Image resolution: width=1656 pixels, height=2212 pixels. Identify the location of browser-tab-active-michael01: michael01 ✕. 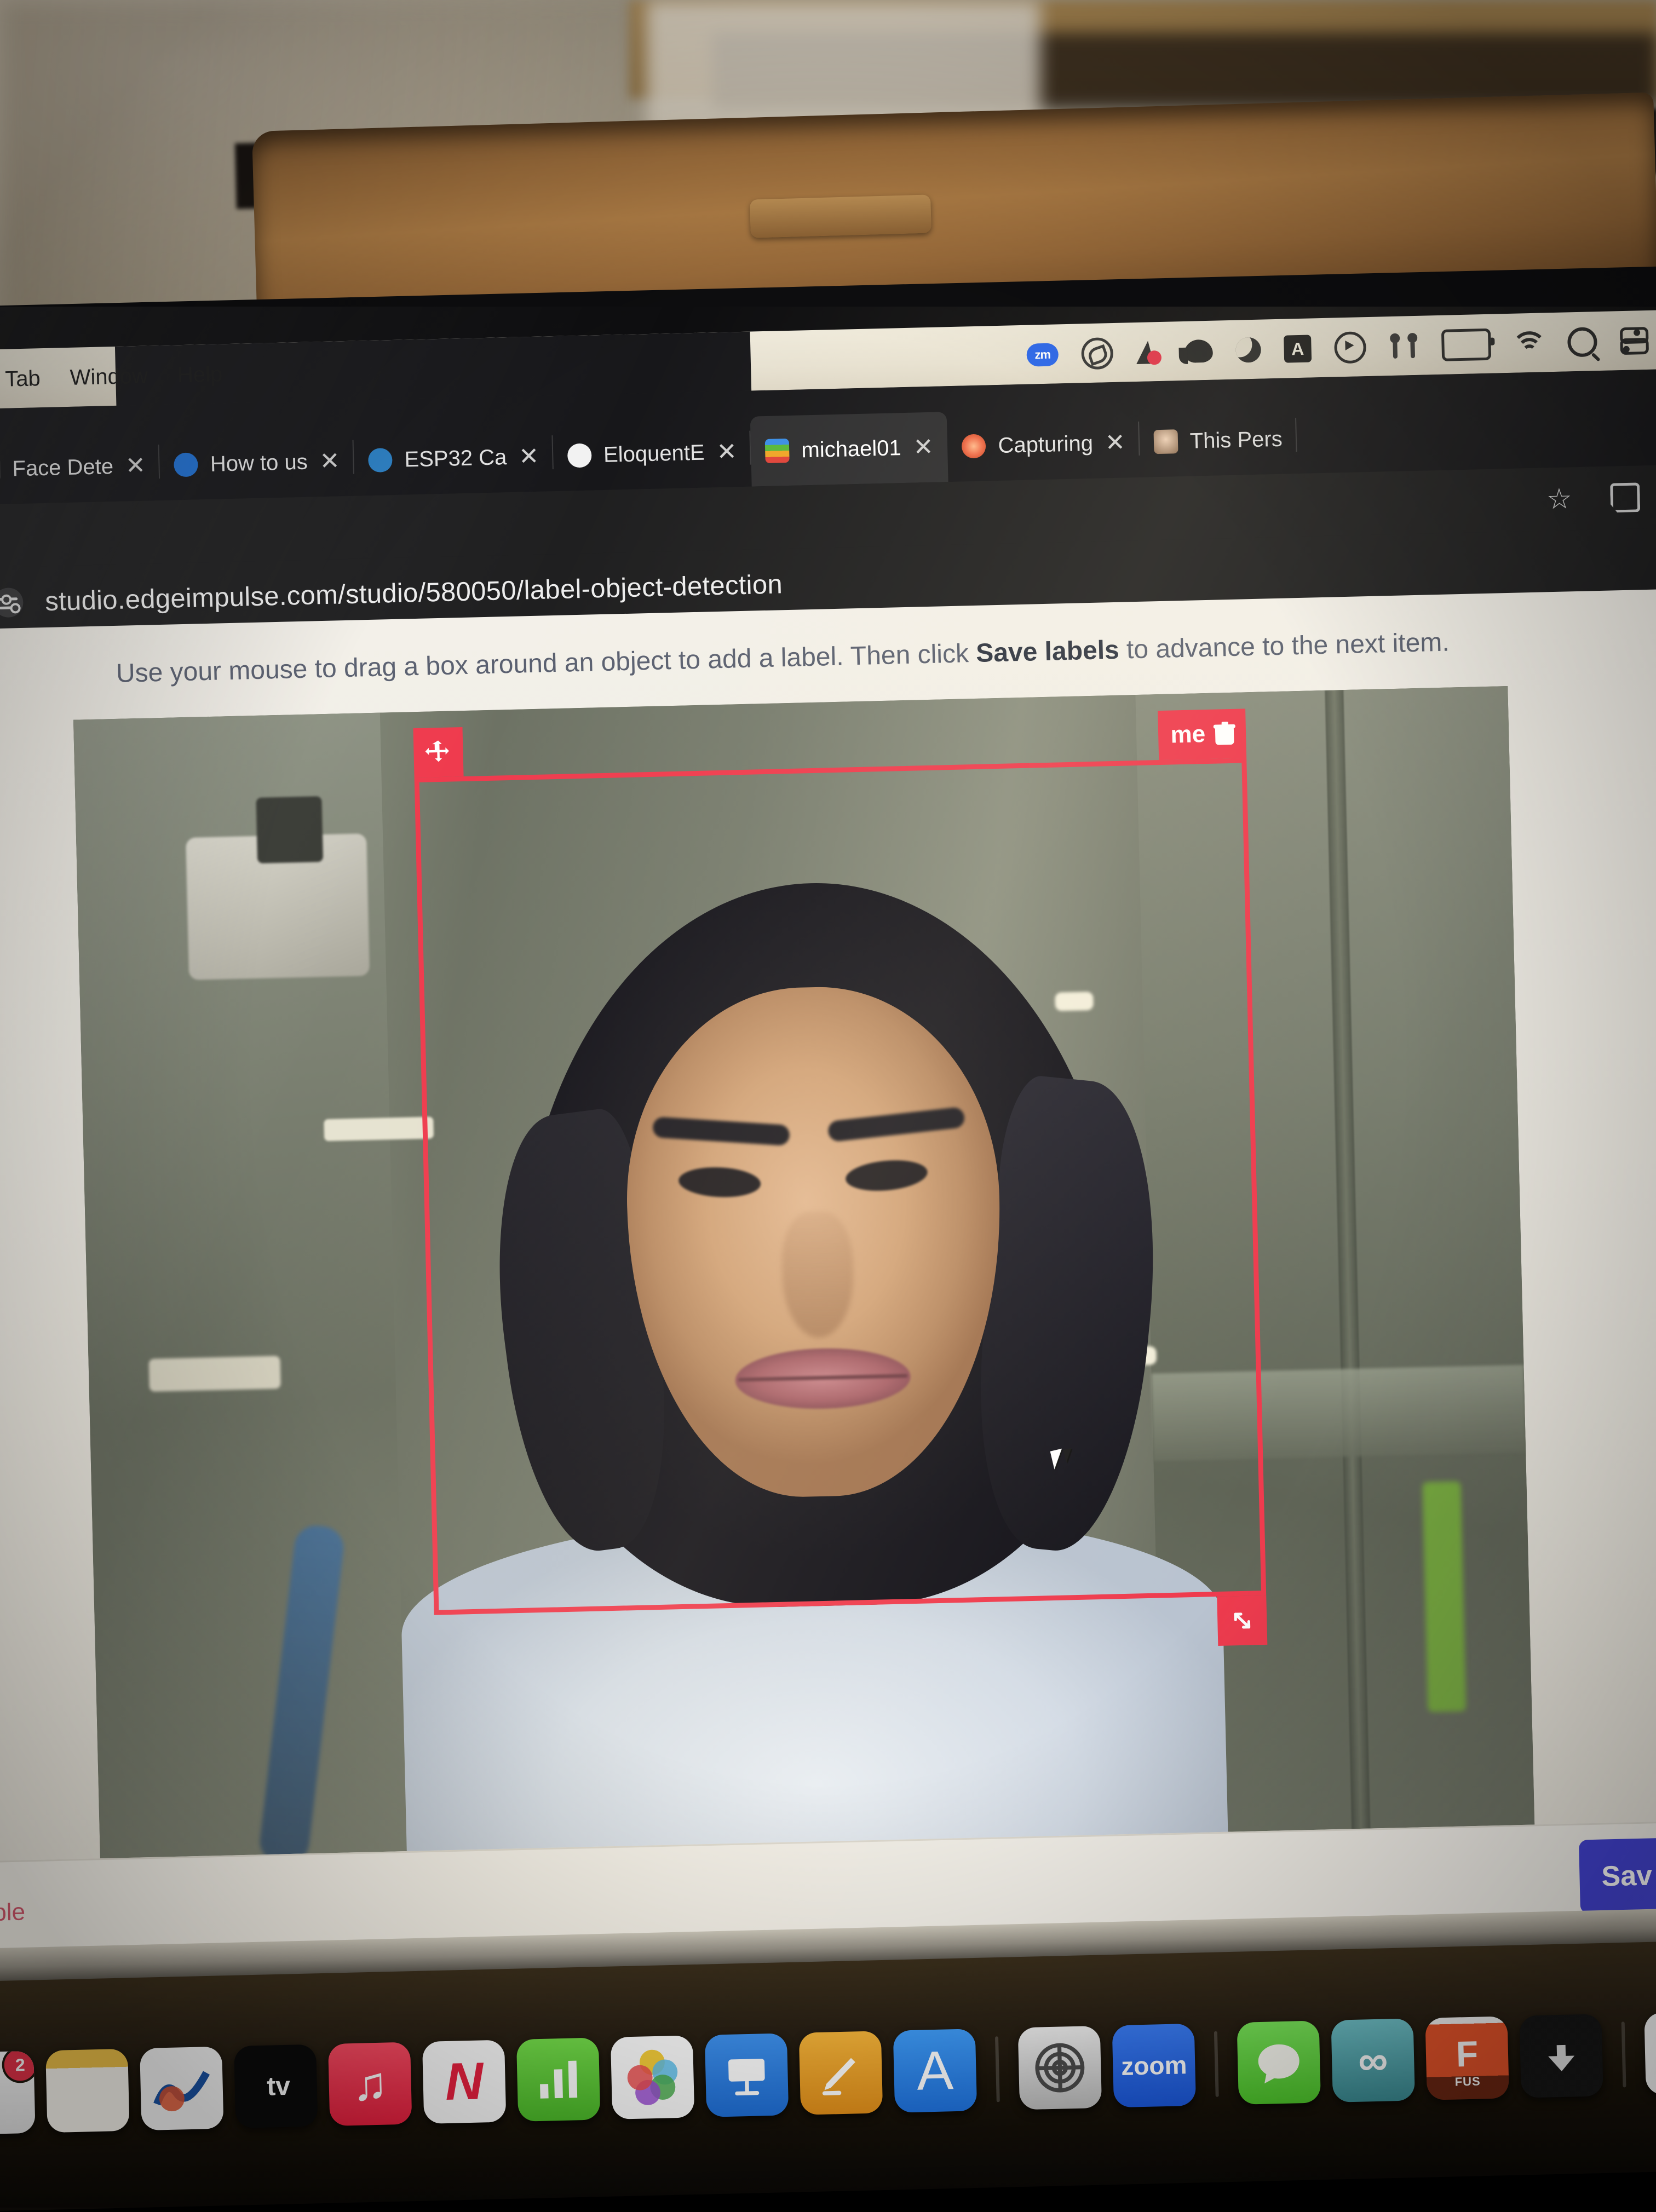
(849, 450).